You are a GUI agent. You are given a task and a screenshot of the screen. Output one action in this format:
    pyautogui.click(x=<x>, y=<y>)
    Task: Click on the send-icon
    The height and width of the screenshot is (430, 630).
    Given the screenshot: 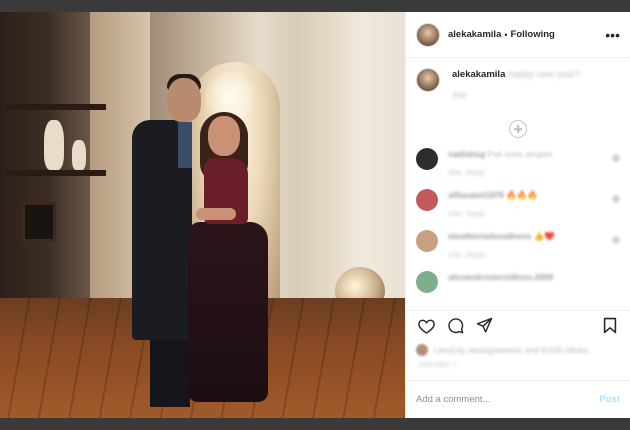 What is the action you would take?
    pyautogui.click(x=484, y=325)
    